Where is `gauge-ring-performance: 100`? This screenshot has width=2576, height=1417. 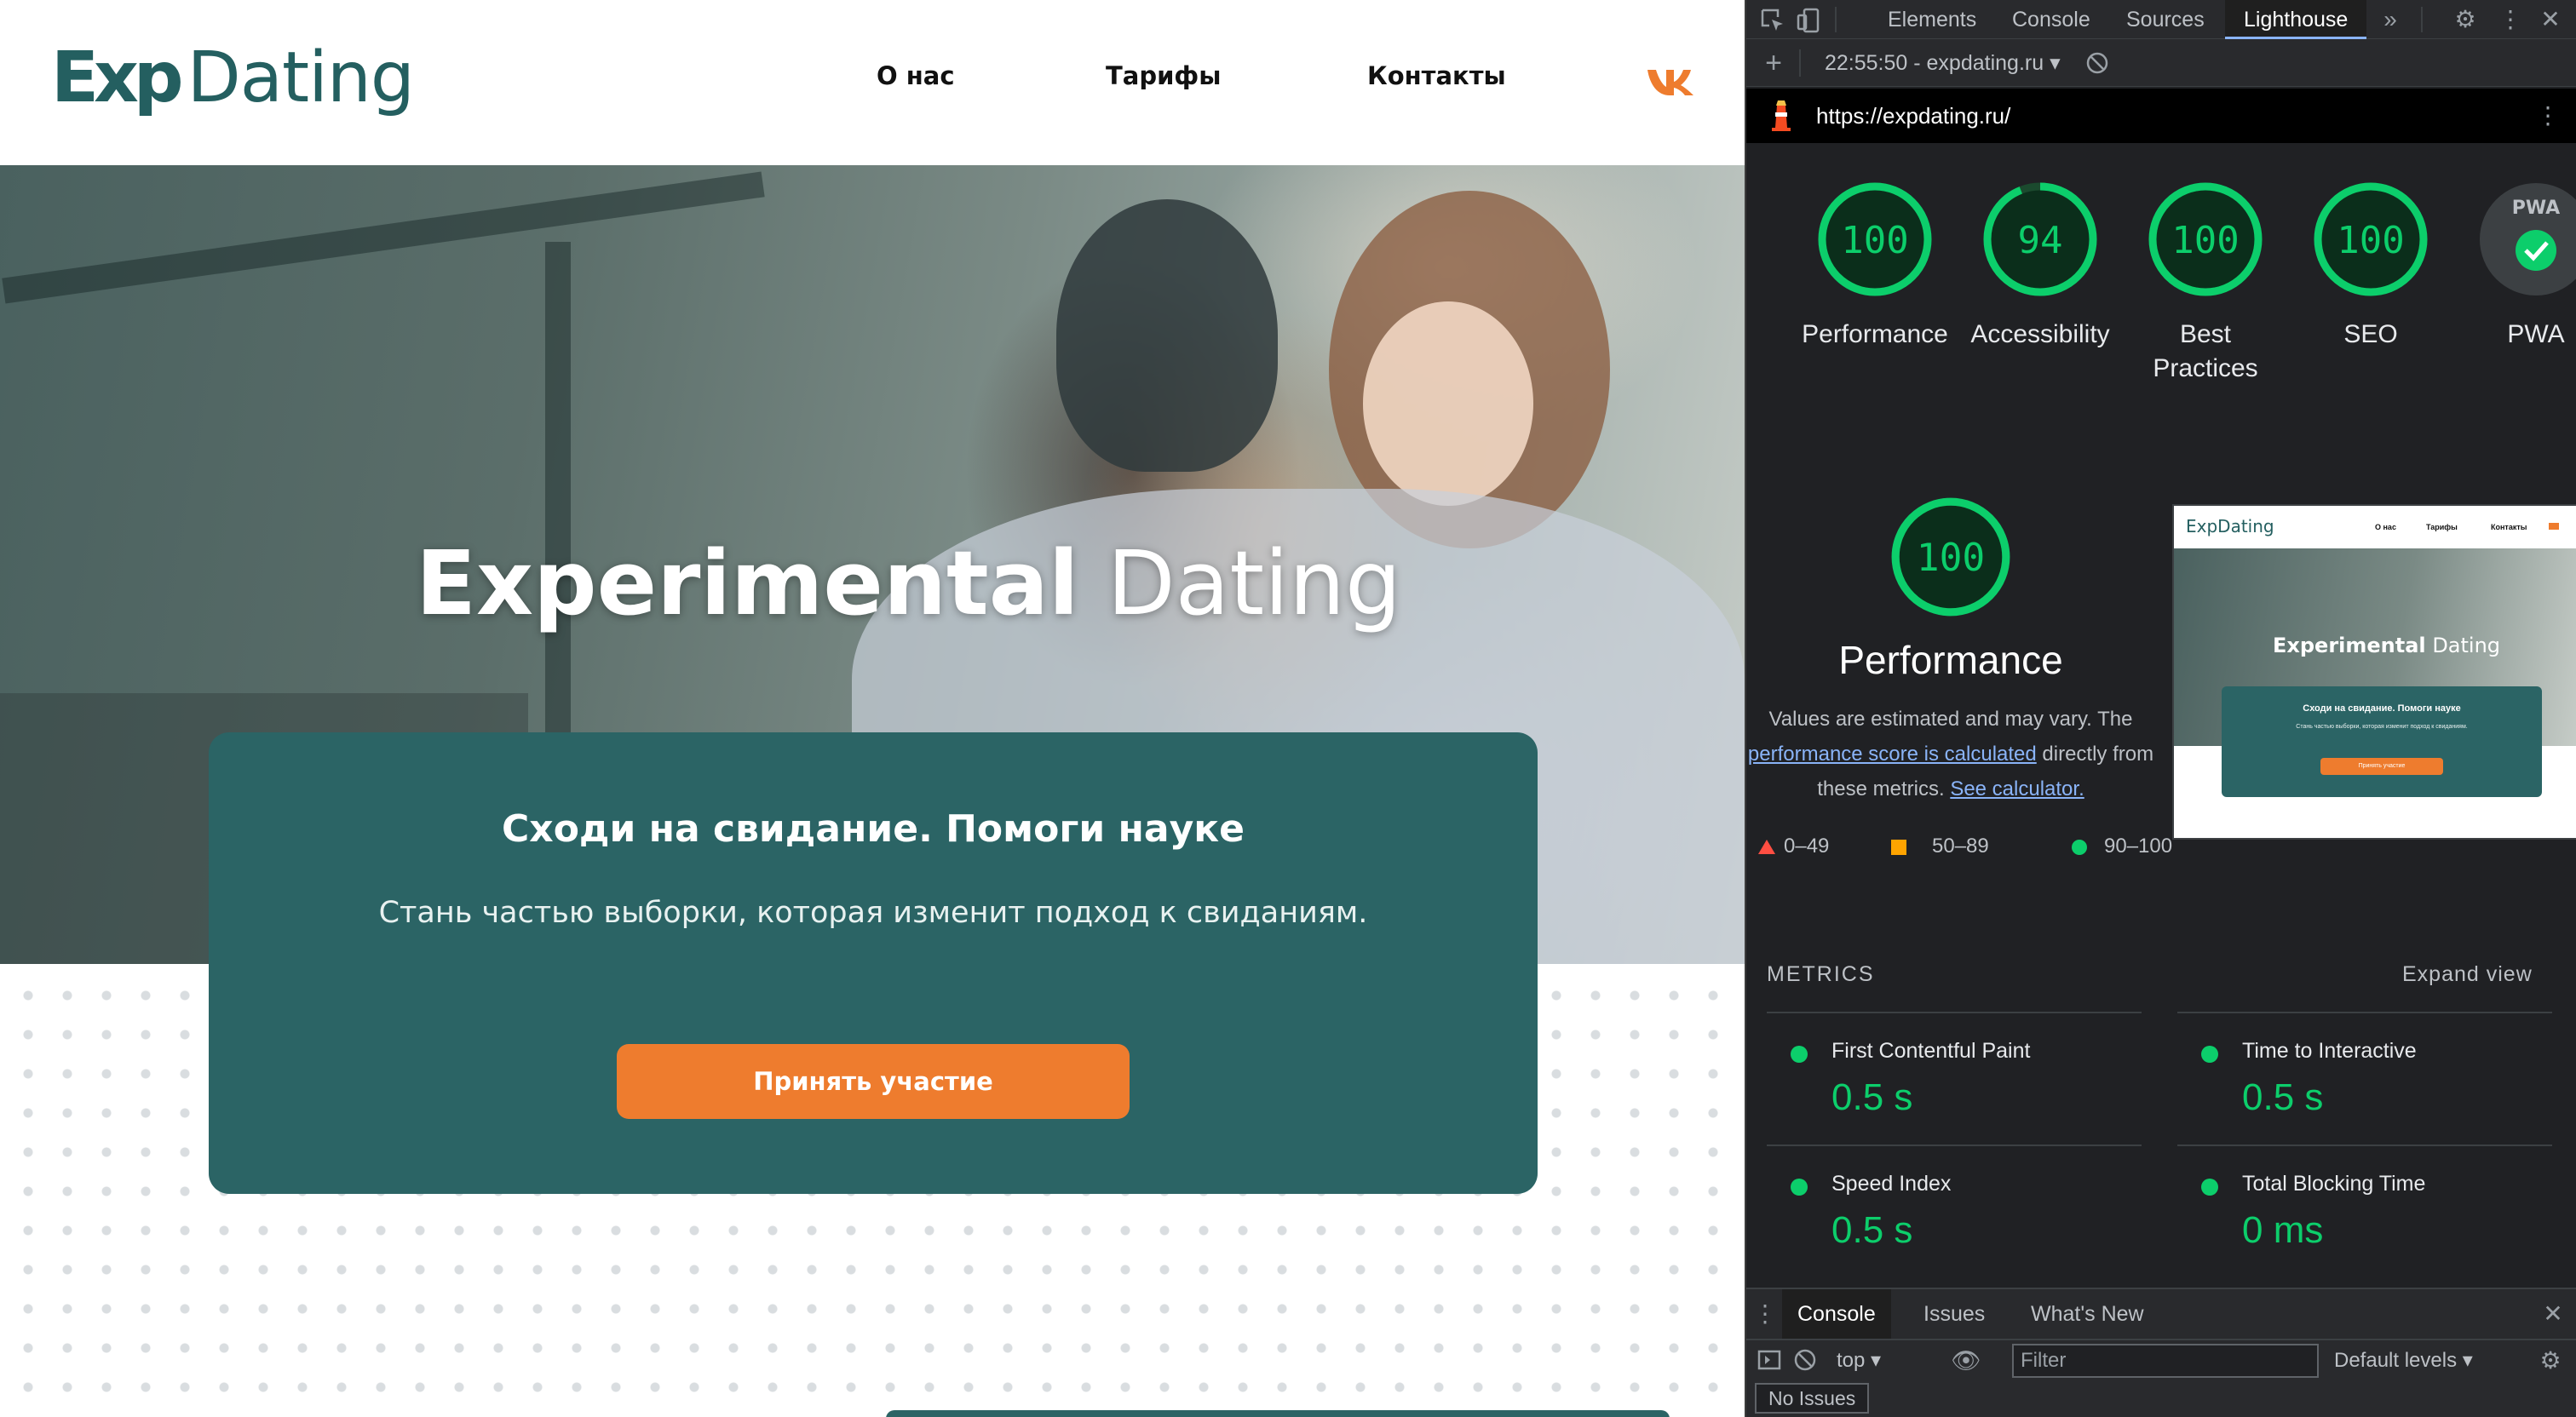 gauge-ring-performance: 100 is located at coordinates (1875, 239).